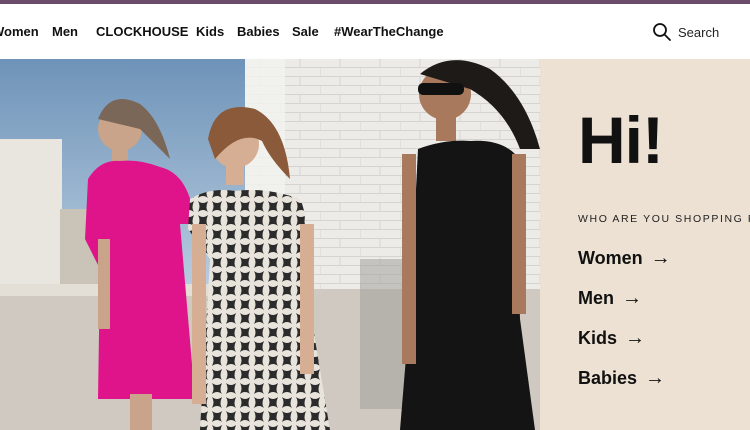  I want to click on nav-item-babies: Babies, so click(258, 31).